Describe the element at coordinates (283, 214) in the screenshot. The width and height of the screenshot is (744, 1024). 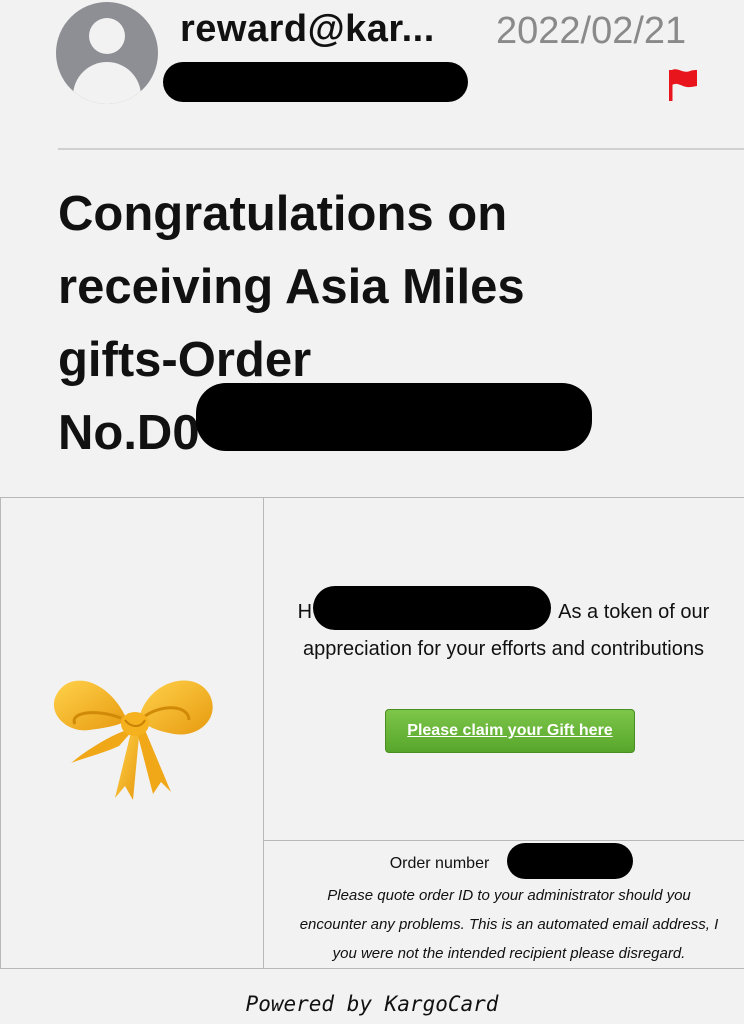
I see `subject-line-1: Congratulations on` at that location.